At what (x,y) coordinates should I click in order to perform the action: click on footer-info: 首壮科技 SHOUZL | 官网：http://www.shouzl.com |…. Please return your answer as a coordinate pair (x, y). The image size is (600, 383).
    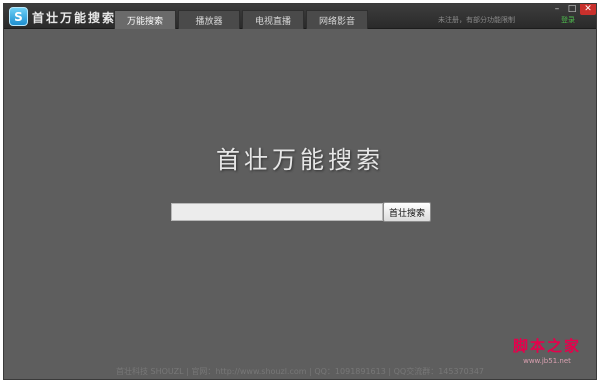
    Looking at the image, I should click on (300, 371).